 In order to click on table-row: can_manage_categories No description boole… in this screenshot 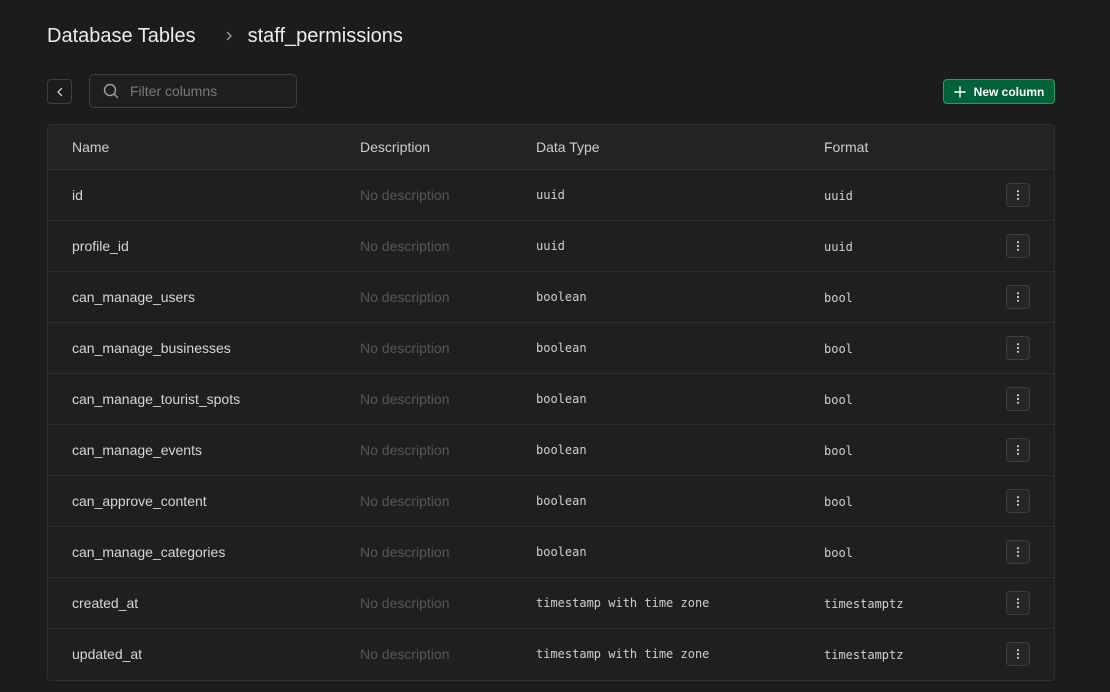, I will do `click(551, 552)`.